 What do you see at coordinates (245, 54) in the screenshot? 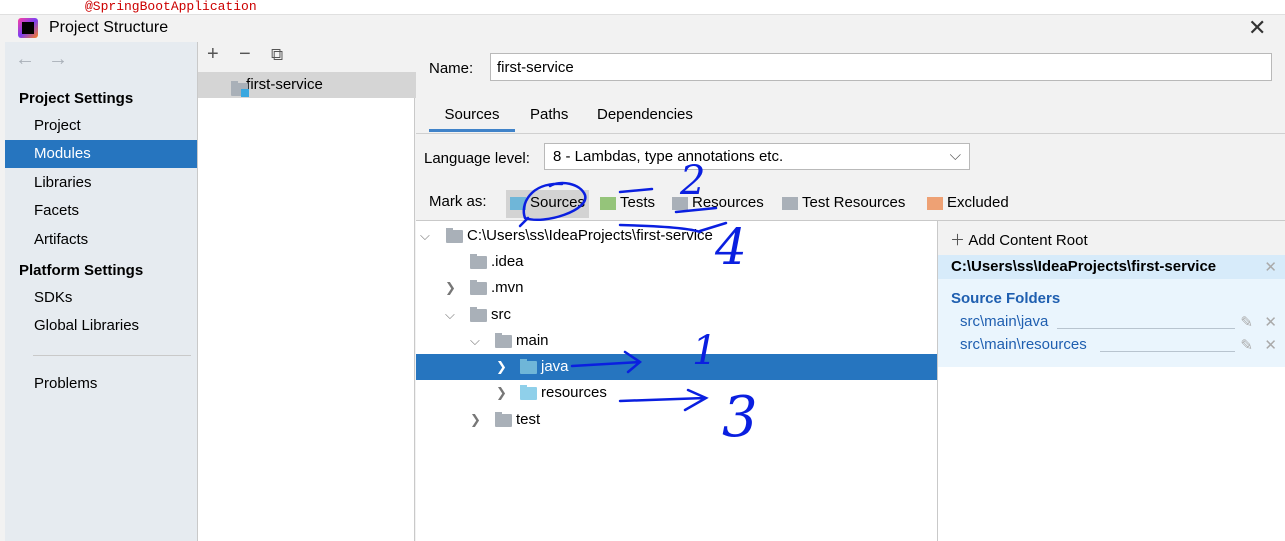
I see `remove-module-button: −` at bounding box center [245, 54].